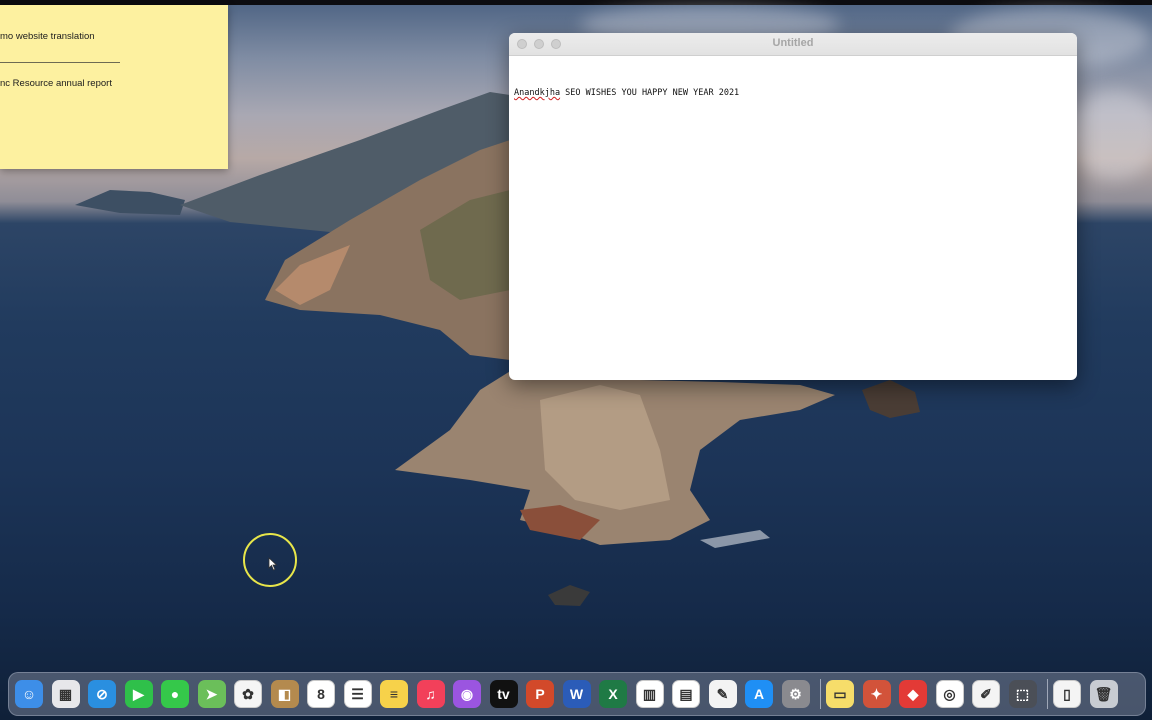  Describe the element at coordinates (284, 694) in the screenshot. I see `contacts-icon: ◧` at that location.